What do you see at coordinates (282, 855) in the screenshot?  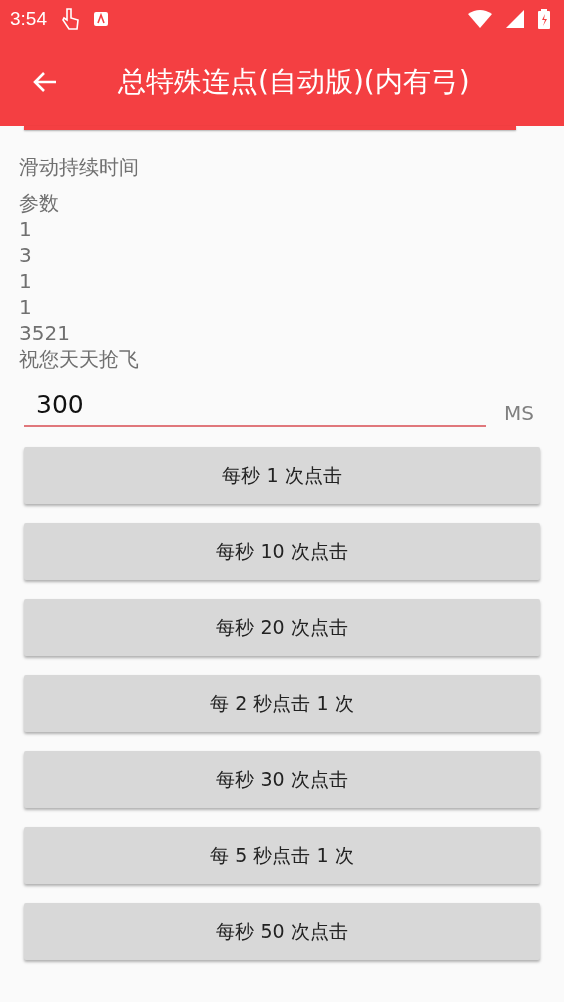 I see `click-rate-button: 每 5 秒点击 1 次` at bounding box center [282, 855].